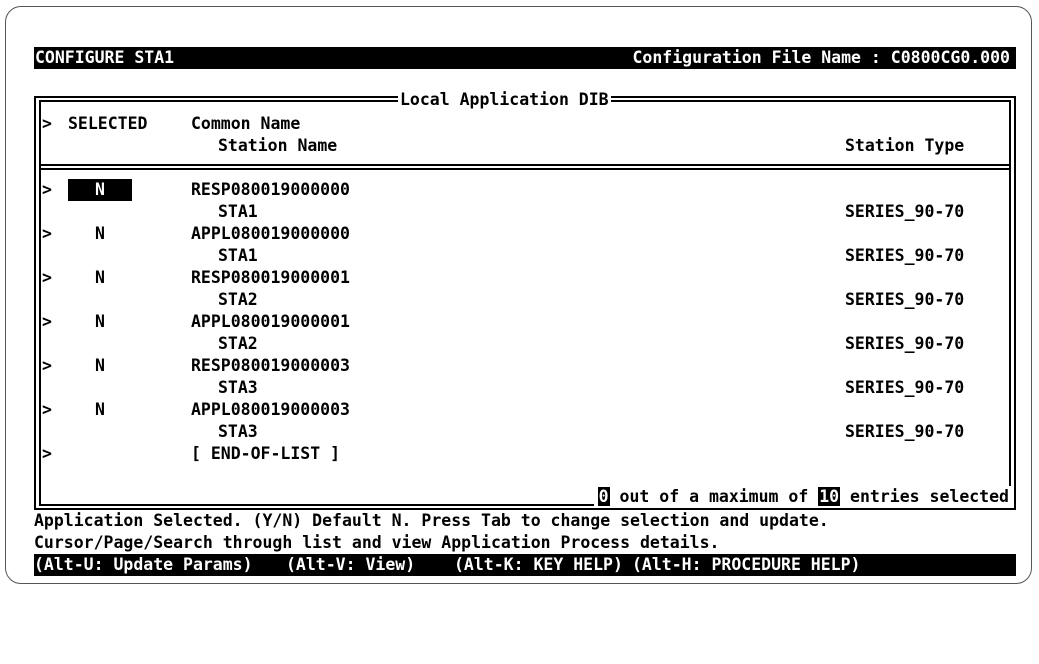 The width and height of the screenshot is (1039, 664). I want to click on screen-title: CONFIGURE STA1, so click(105, 57).